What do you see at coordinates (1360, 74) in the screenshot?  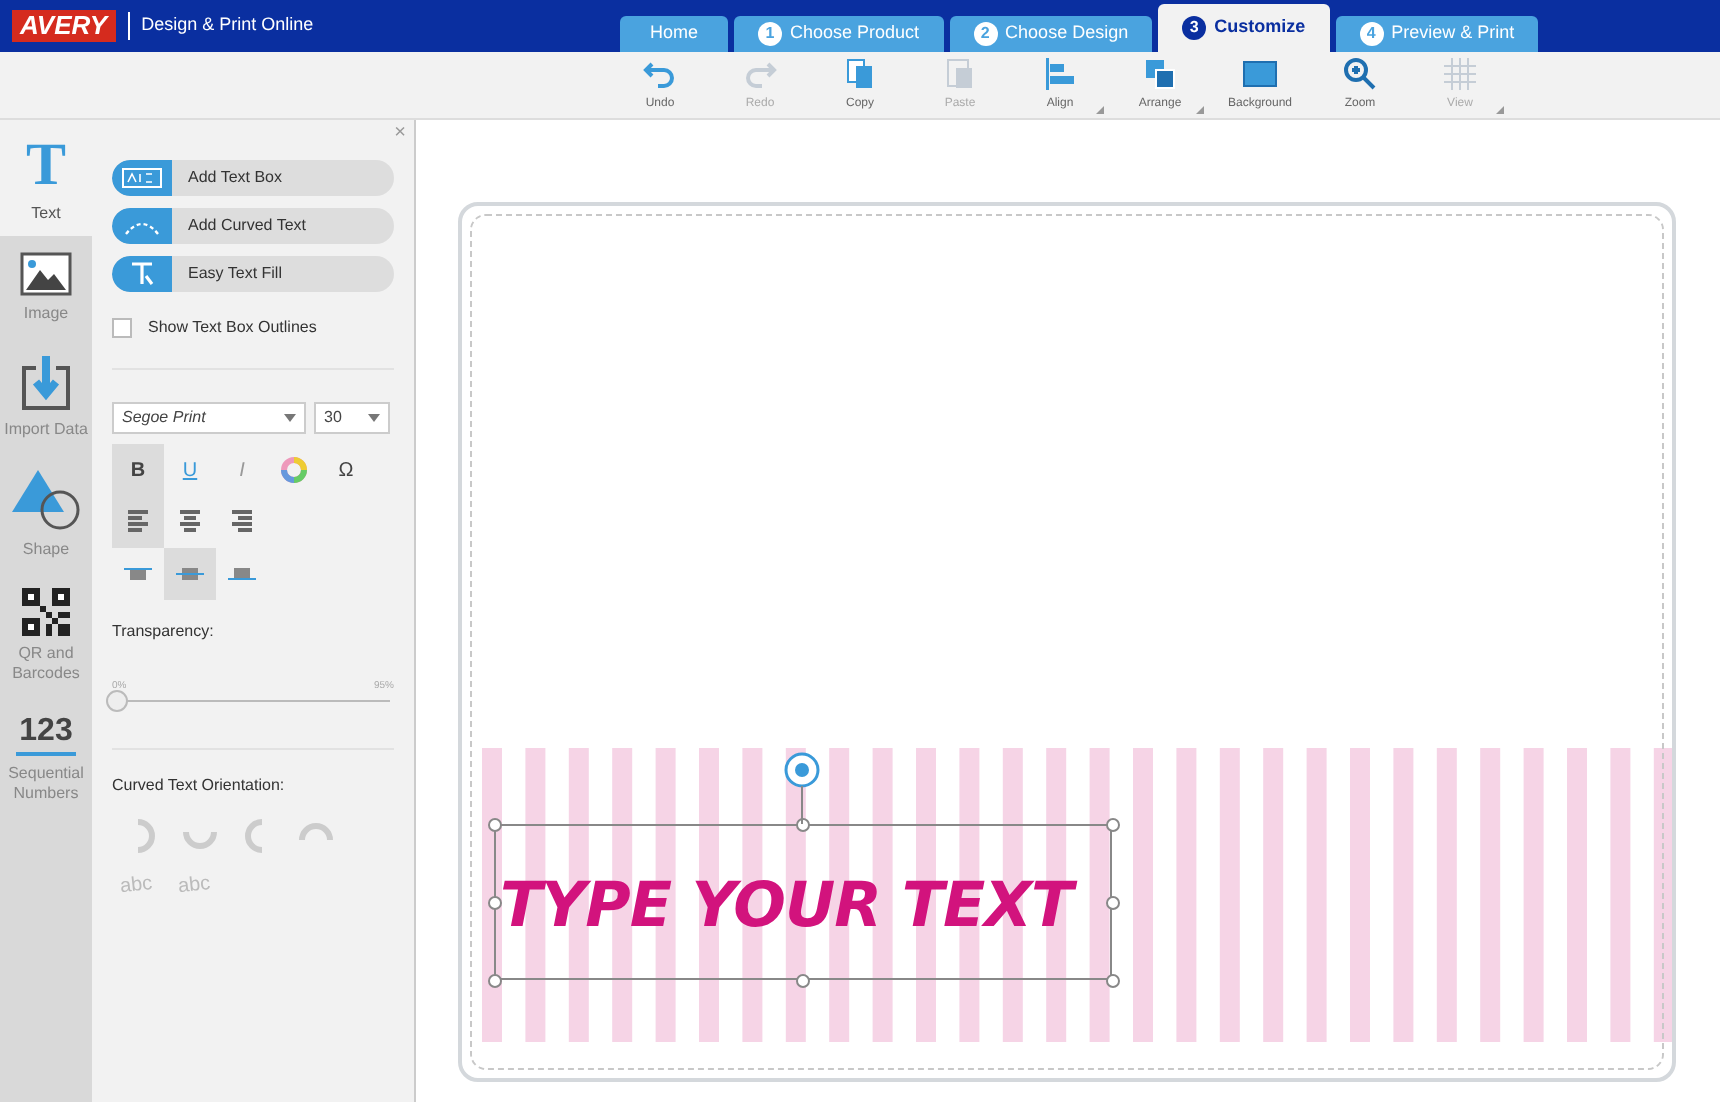 I see `zoom-icon` at bounding box center [1360, 74].